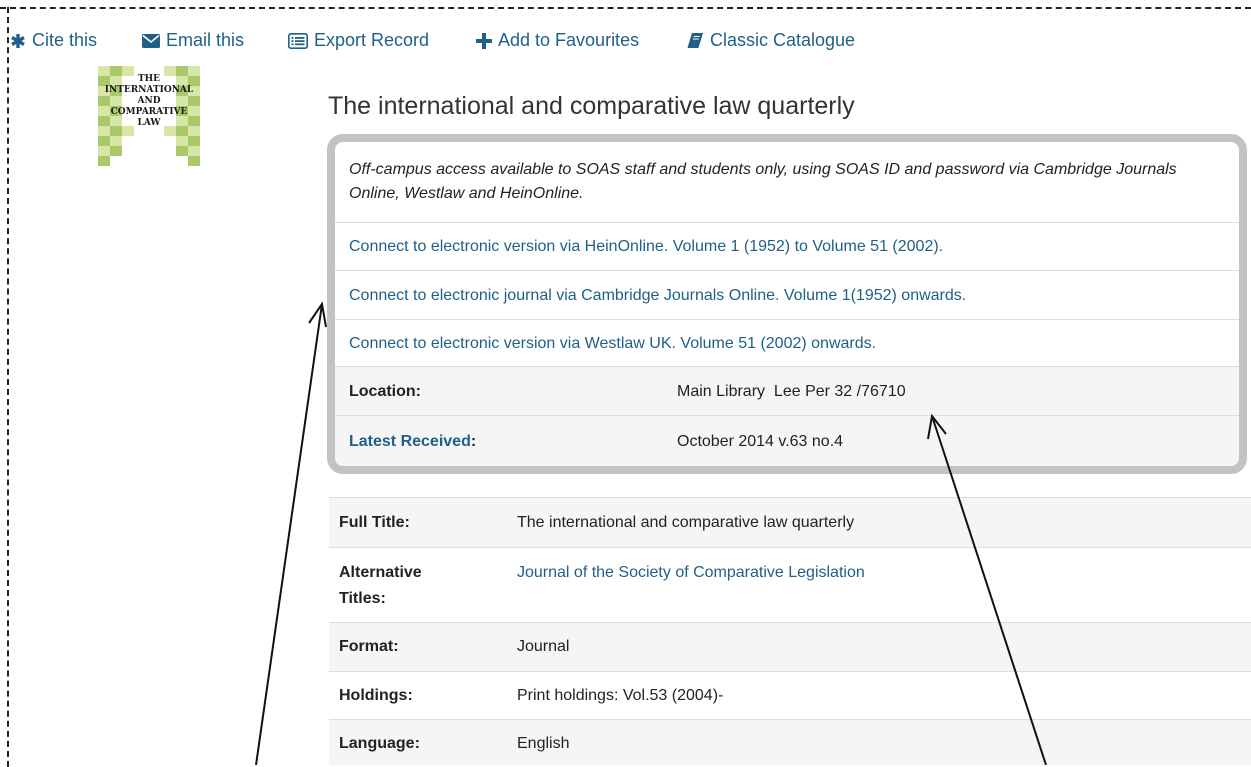 Image resolution: width=1251 pixels, height=767 pixels. I want to click on annotation-arrow-left, so click(291, 533).